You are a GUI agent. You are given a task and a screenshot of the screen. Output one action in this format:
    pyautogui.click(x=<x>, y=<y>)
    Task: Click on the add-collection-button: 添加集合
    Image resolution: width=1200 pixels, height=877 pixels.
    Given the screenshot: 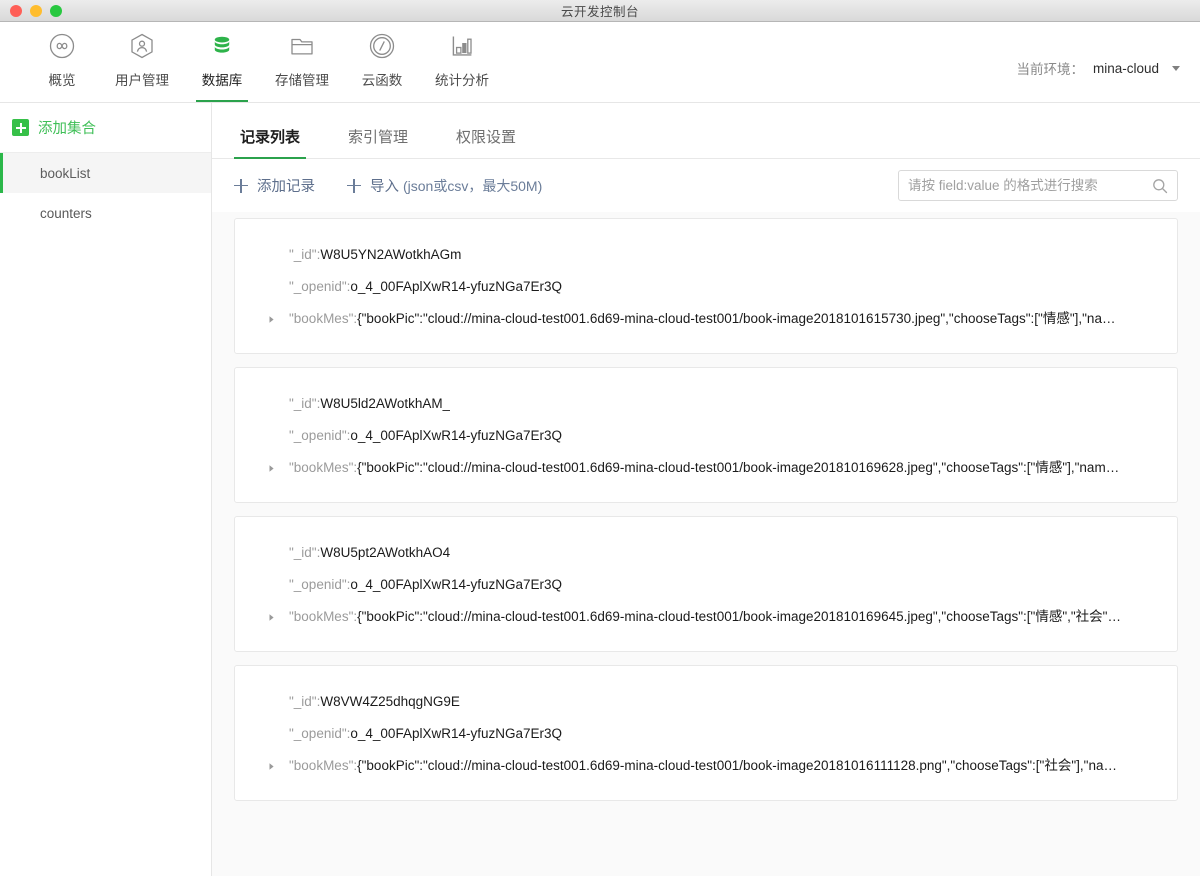 What is the action you would take?
    pyautogui.click(x=105, y=128)
    